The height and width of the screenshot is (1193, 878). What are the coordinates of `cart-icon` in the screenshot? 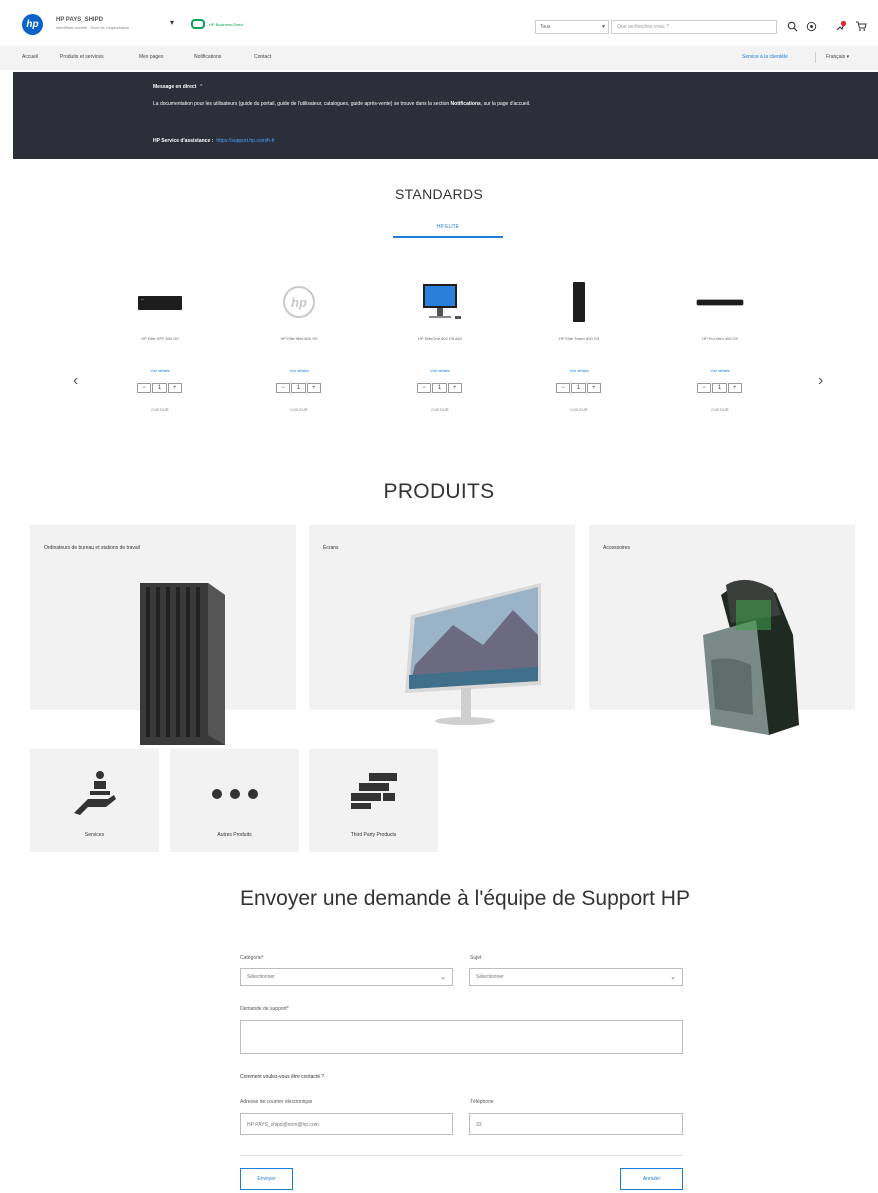 It's located at (861, 26).